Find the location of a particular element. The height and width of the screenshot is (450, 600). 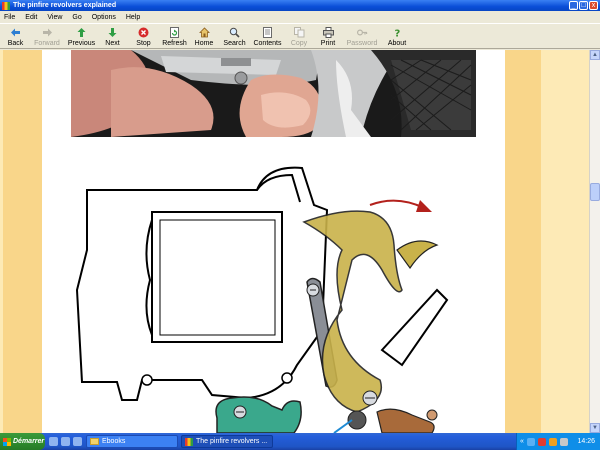

forward-arrow-icon is located at coordinates (47, 32).